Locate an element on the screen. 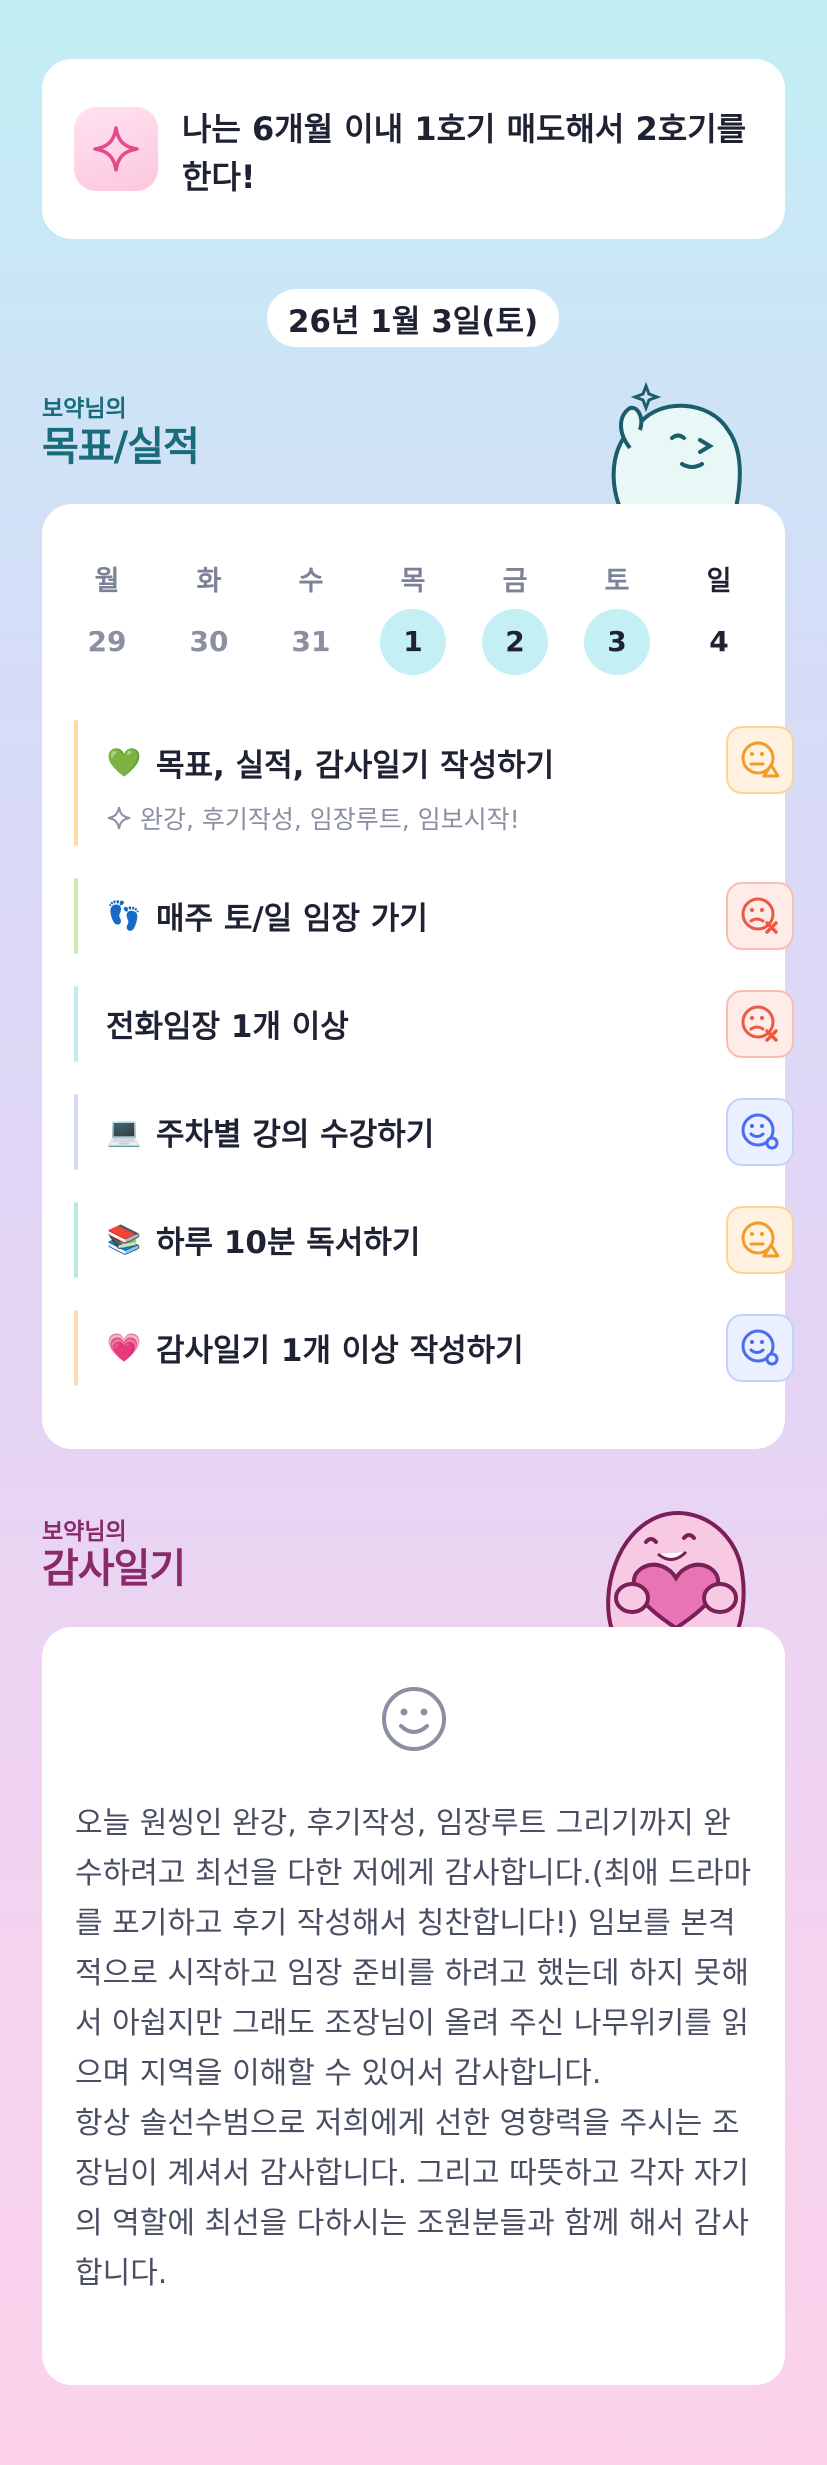  weekday-fri: 금 is located at coordinates (515, 581).